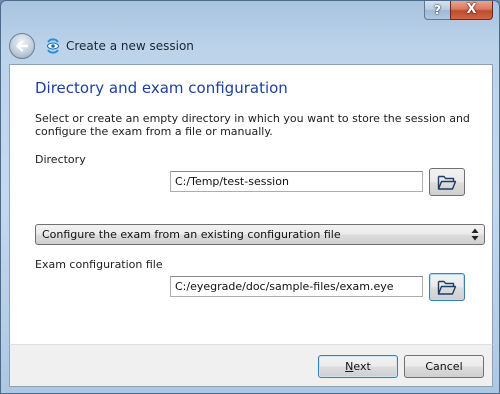 This screenshot has width=500, height=394. Describe the element at coordinates (161, 88) in the screenshot. I see `page-title: Directory and exam configuration` at that location.